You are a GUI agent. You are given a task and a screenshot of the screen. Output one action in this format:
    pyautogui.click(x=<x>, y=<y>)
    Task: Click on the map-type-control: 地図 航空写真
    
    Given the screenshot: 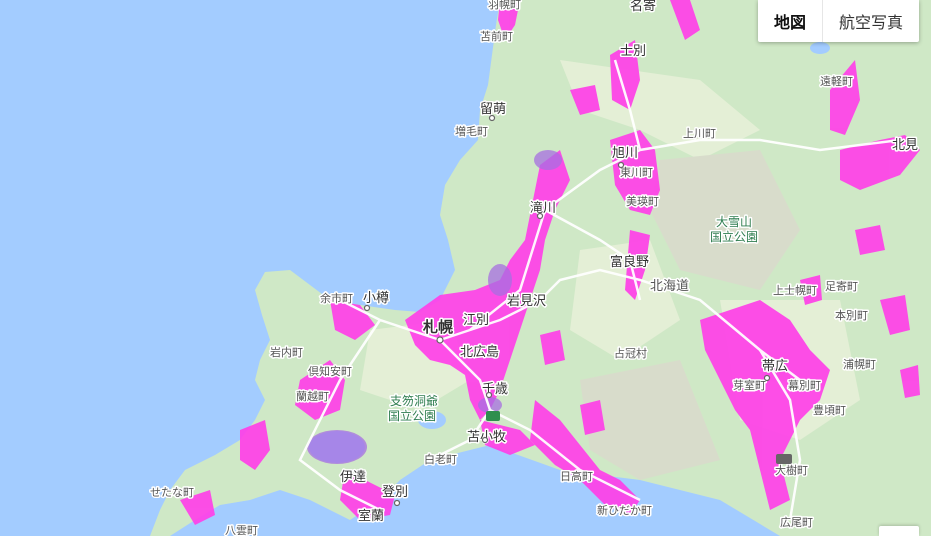 What is the action you would take?
    pyautogui.click(x=838, y=21)
    